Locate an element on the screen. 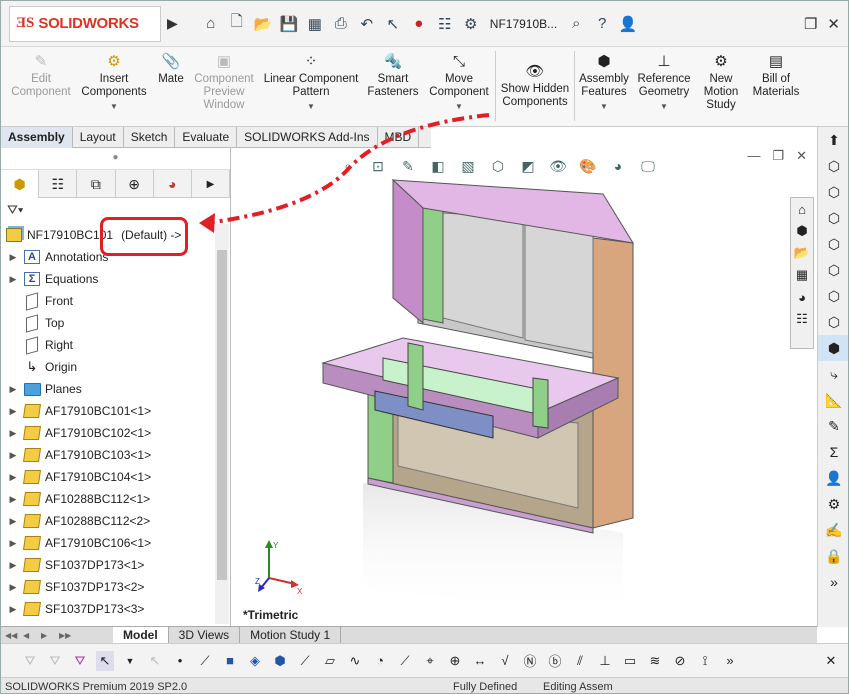 The image size is (849, 694). close-icon: ✕ is located at coordinates (833, 24).